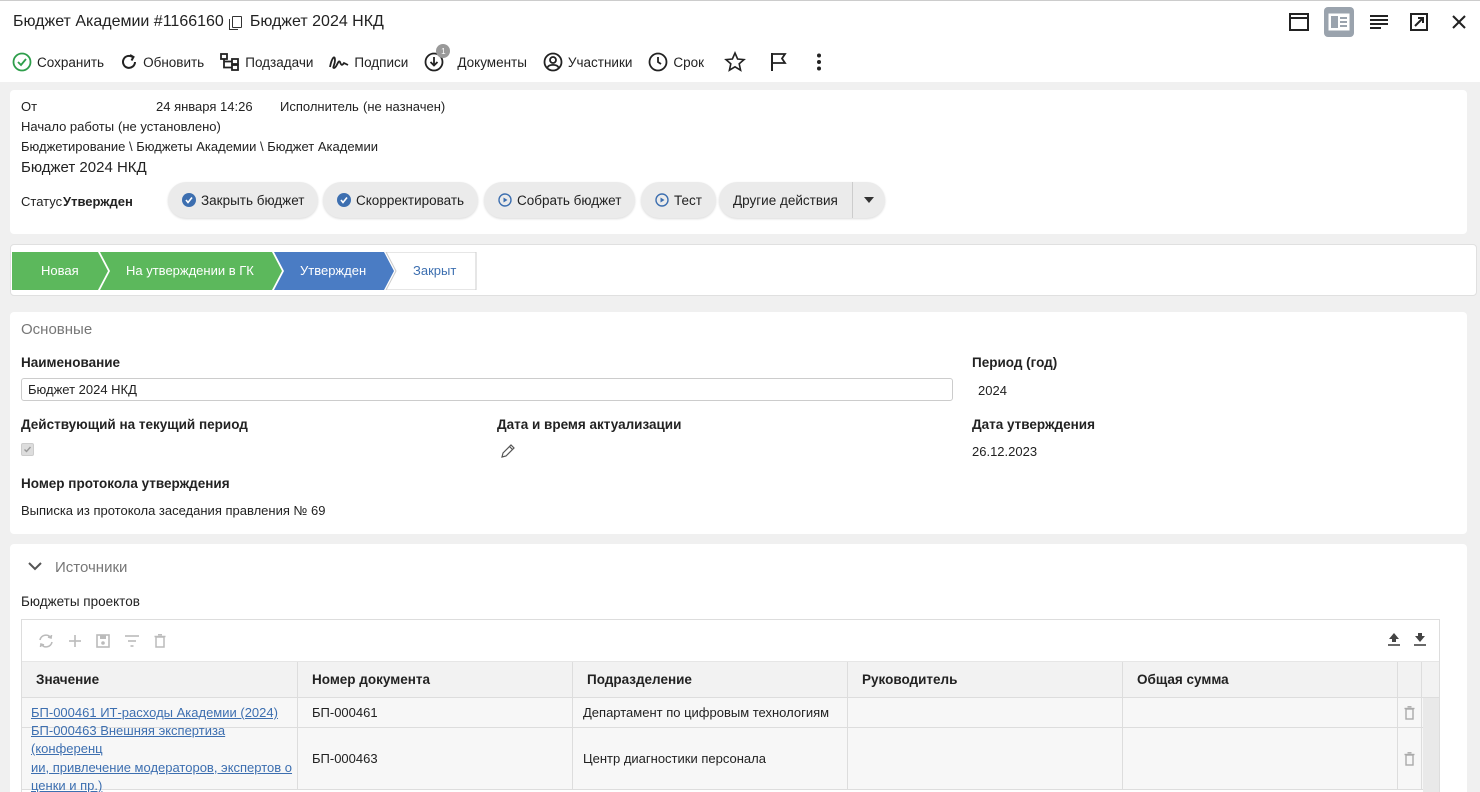 This screenshot has width=1480, height=792. Describe the element at coordinates (381, 62) in the screenshot. I see `signatures-label: Подписи` at that location.